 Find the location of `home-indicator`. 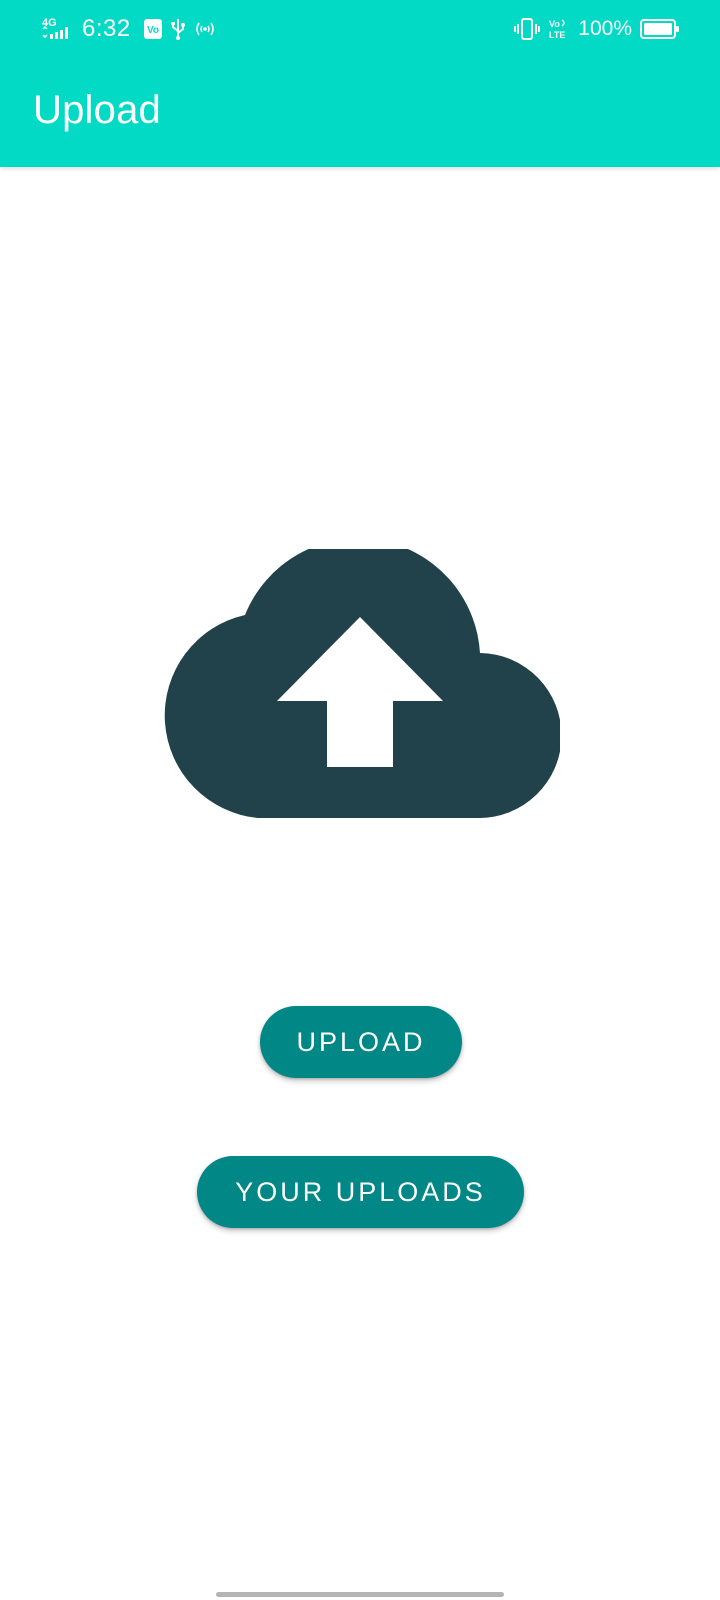

home-indicator is located at coordinates (360, 1594).